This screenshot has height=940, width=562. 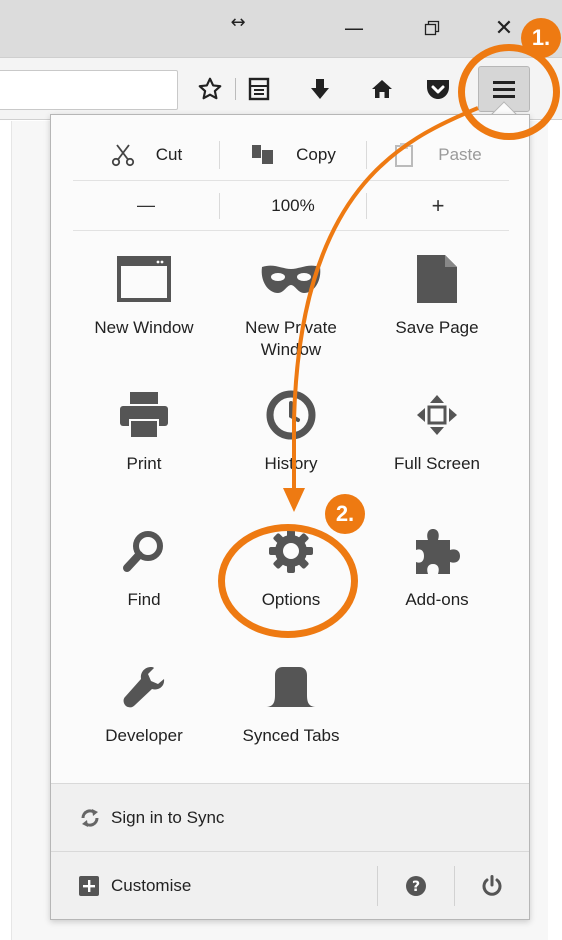 What do you see at coordinates (288, 581) in the screenshot?
I see `annotation-circle-options` at bounding box center [288, 581].